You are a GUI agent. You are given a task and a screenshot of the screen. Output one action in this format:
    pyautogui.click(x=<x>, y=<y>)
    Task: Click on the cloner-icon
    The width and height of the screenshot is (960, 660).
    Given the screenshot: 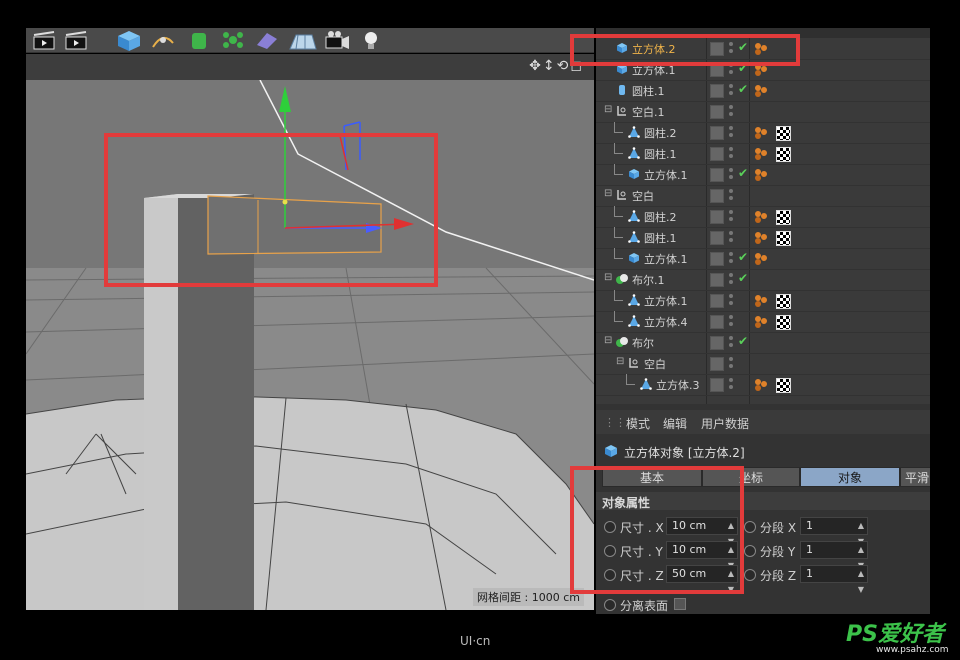 What is the action you would take?
    pyautogui.click(x=233, y=40)
    